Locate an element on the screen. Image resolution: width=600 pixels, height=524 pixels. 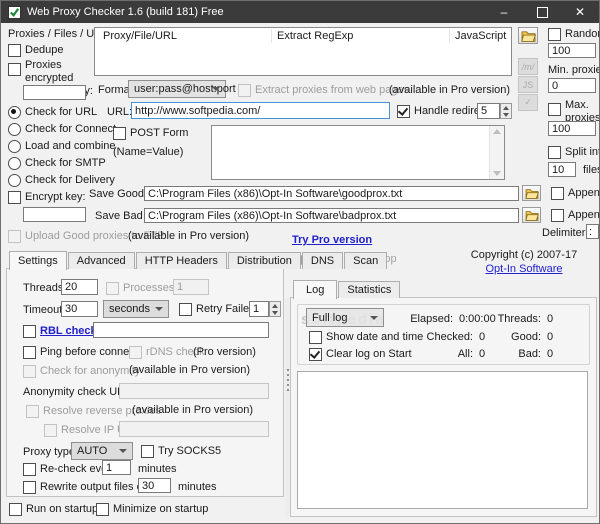
post-form-checkbox is located at coordinates (119, 133).